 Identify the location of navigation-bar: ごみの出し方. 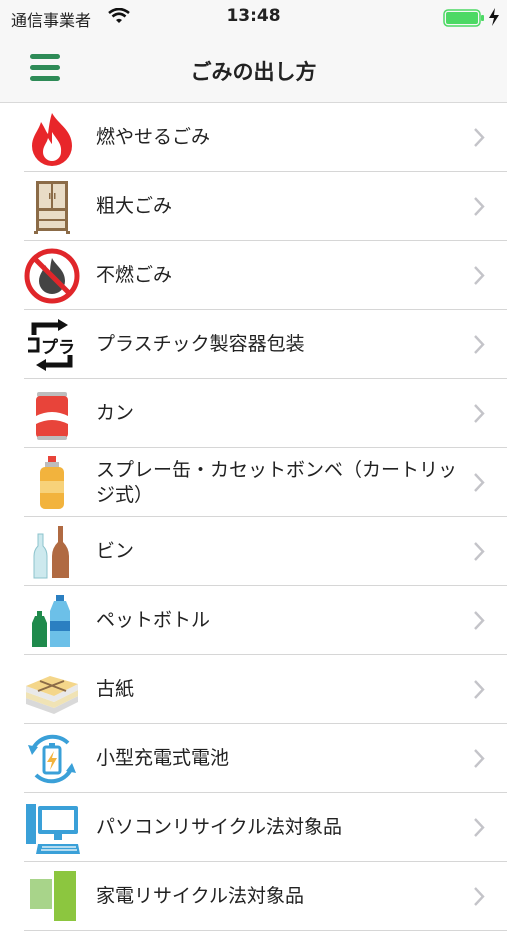
(253, 68).